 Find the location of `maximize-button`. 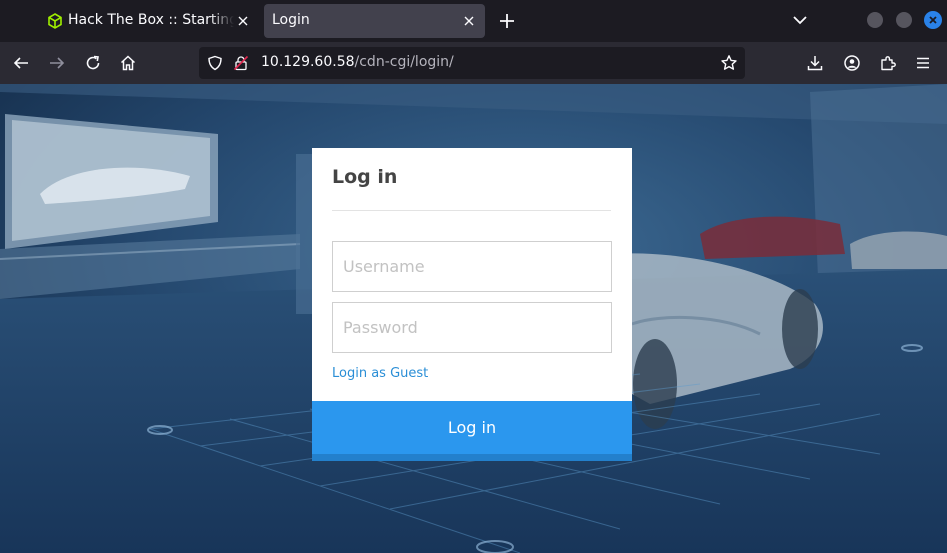

maximize-button is located at coordinates (904, 20).